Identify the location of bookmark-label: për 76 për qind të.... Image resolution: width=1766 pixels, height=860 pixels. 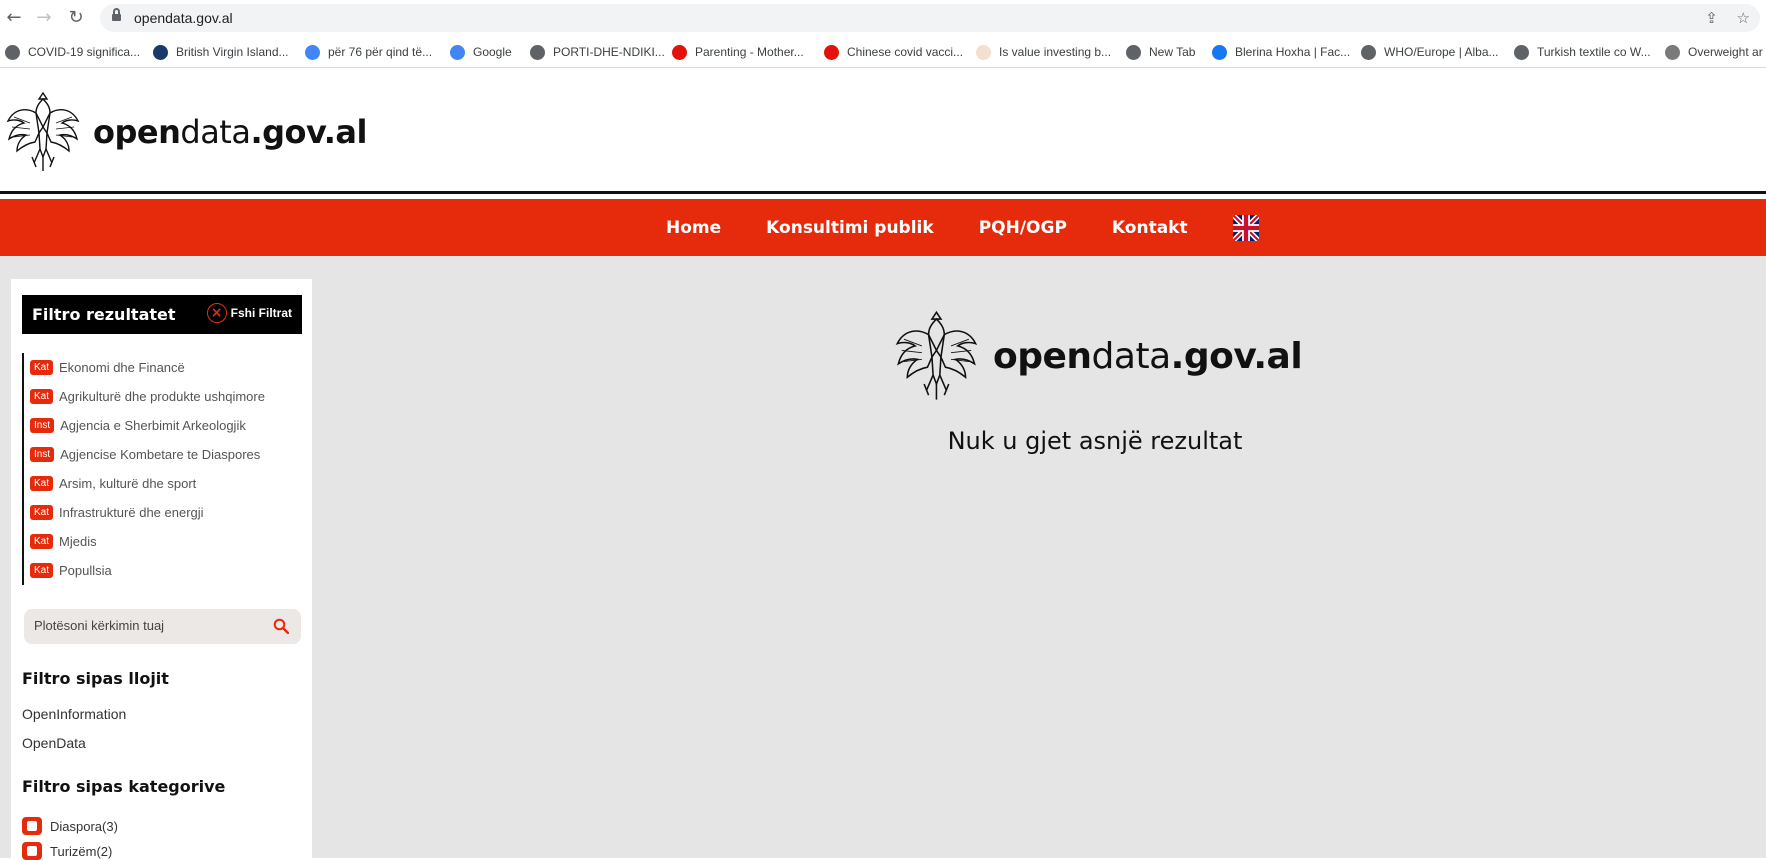
(380, 52).